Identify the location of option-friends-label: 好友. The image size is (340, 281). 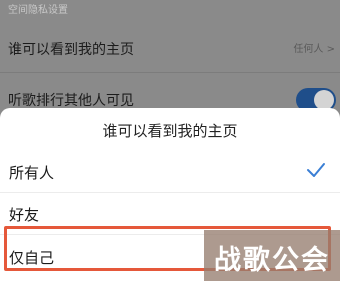
(24, 215).